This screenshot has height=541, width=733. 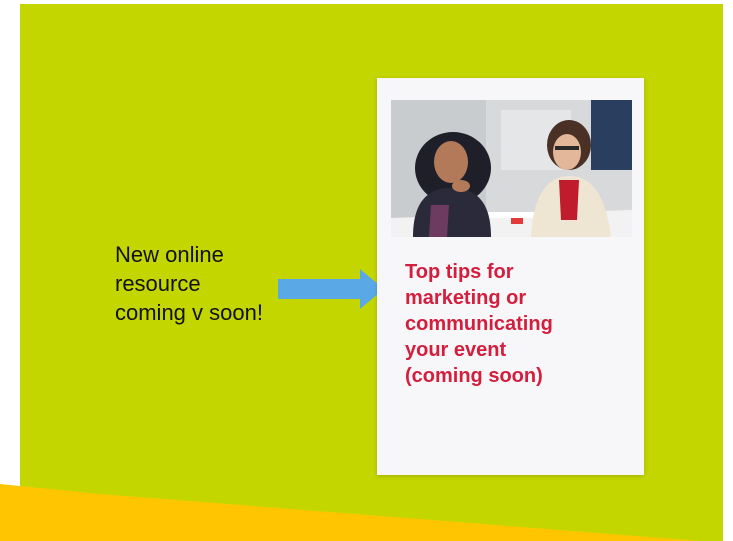 I want to click on arrow-right-icon, so click(x=331, y=289).